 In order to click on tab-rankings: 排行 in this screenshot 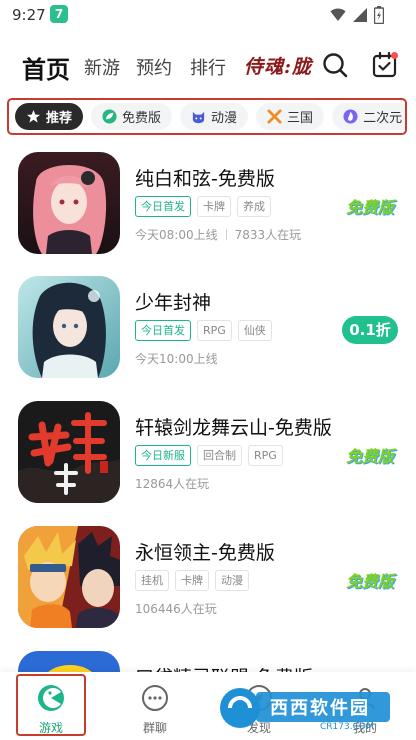, I will do `click(208, 67)`.